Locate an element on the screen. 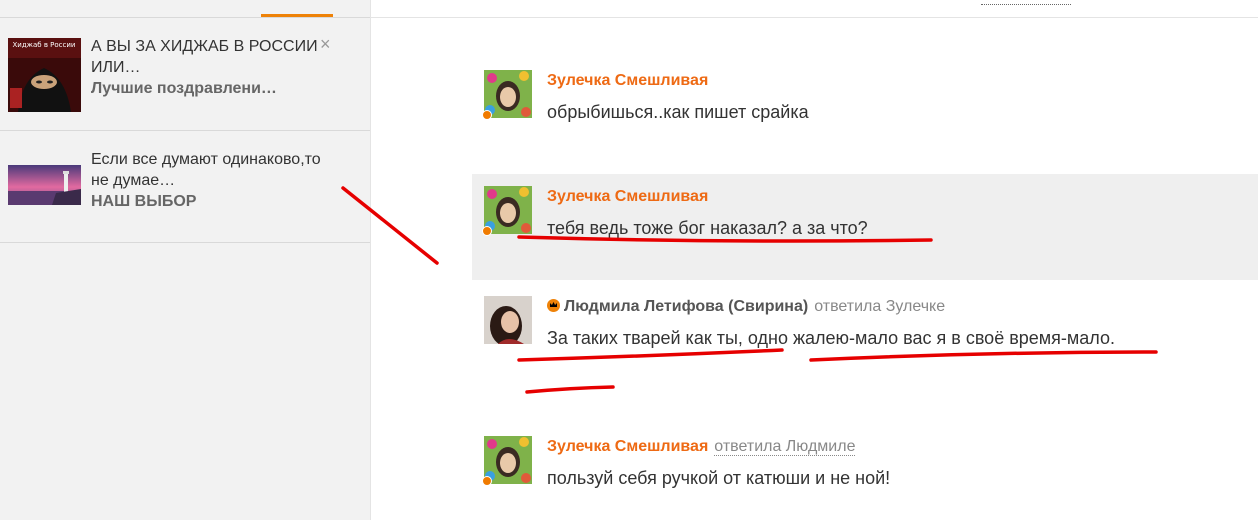  comment-text: обрыбишься..как пишет срайка is located at coordinates (678, 112).